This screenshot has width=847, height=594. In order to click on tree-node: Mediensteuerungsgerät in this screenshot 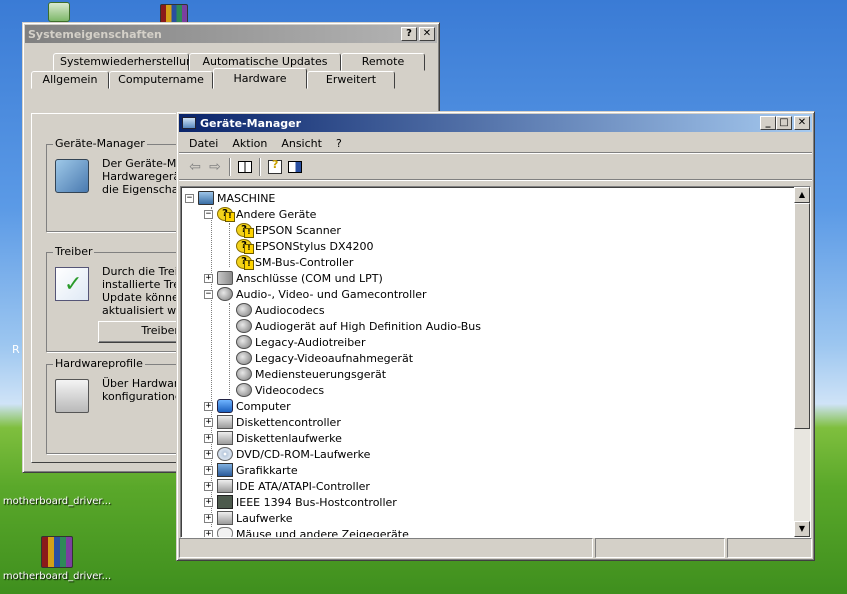, I will do `click(488, 374)`.